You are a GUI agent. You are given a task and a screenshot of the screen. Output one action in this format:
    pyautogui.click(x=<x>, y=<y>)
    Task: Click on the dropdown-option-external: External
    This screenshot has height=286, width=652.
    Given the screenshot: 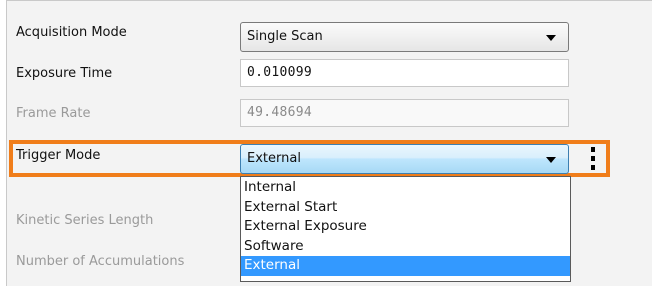 What is the action you would take?
    pyautogui.click(x=405, y=266)
    